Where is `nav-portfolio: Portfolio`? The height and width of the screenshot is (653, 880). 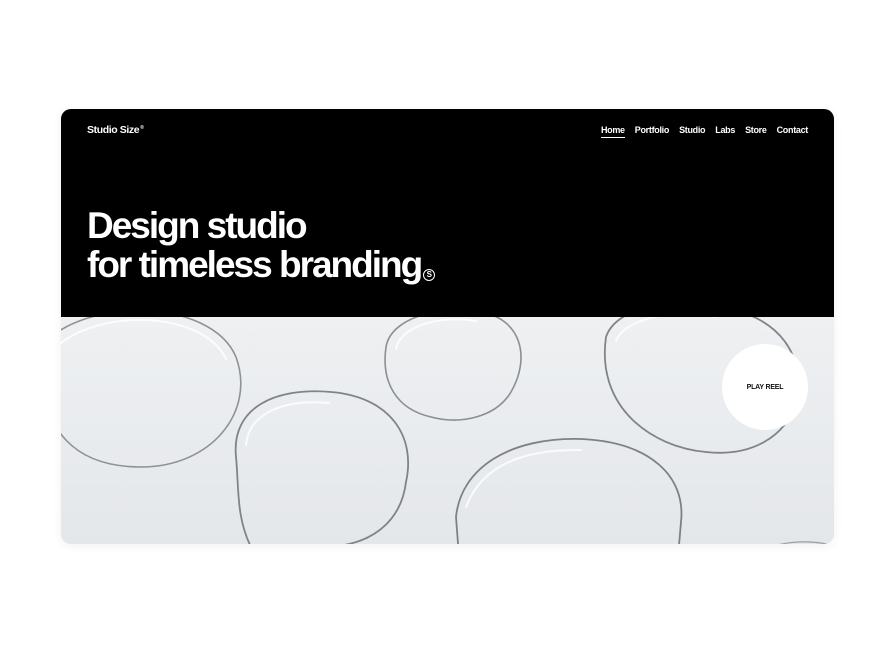
nav-portfolio: Portfolio is located at coordinates (652, 131).